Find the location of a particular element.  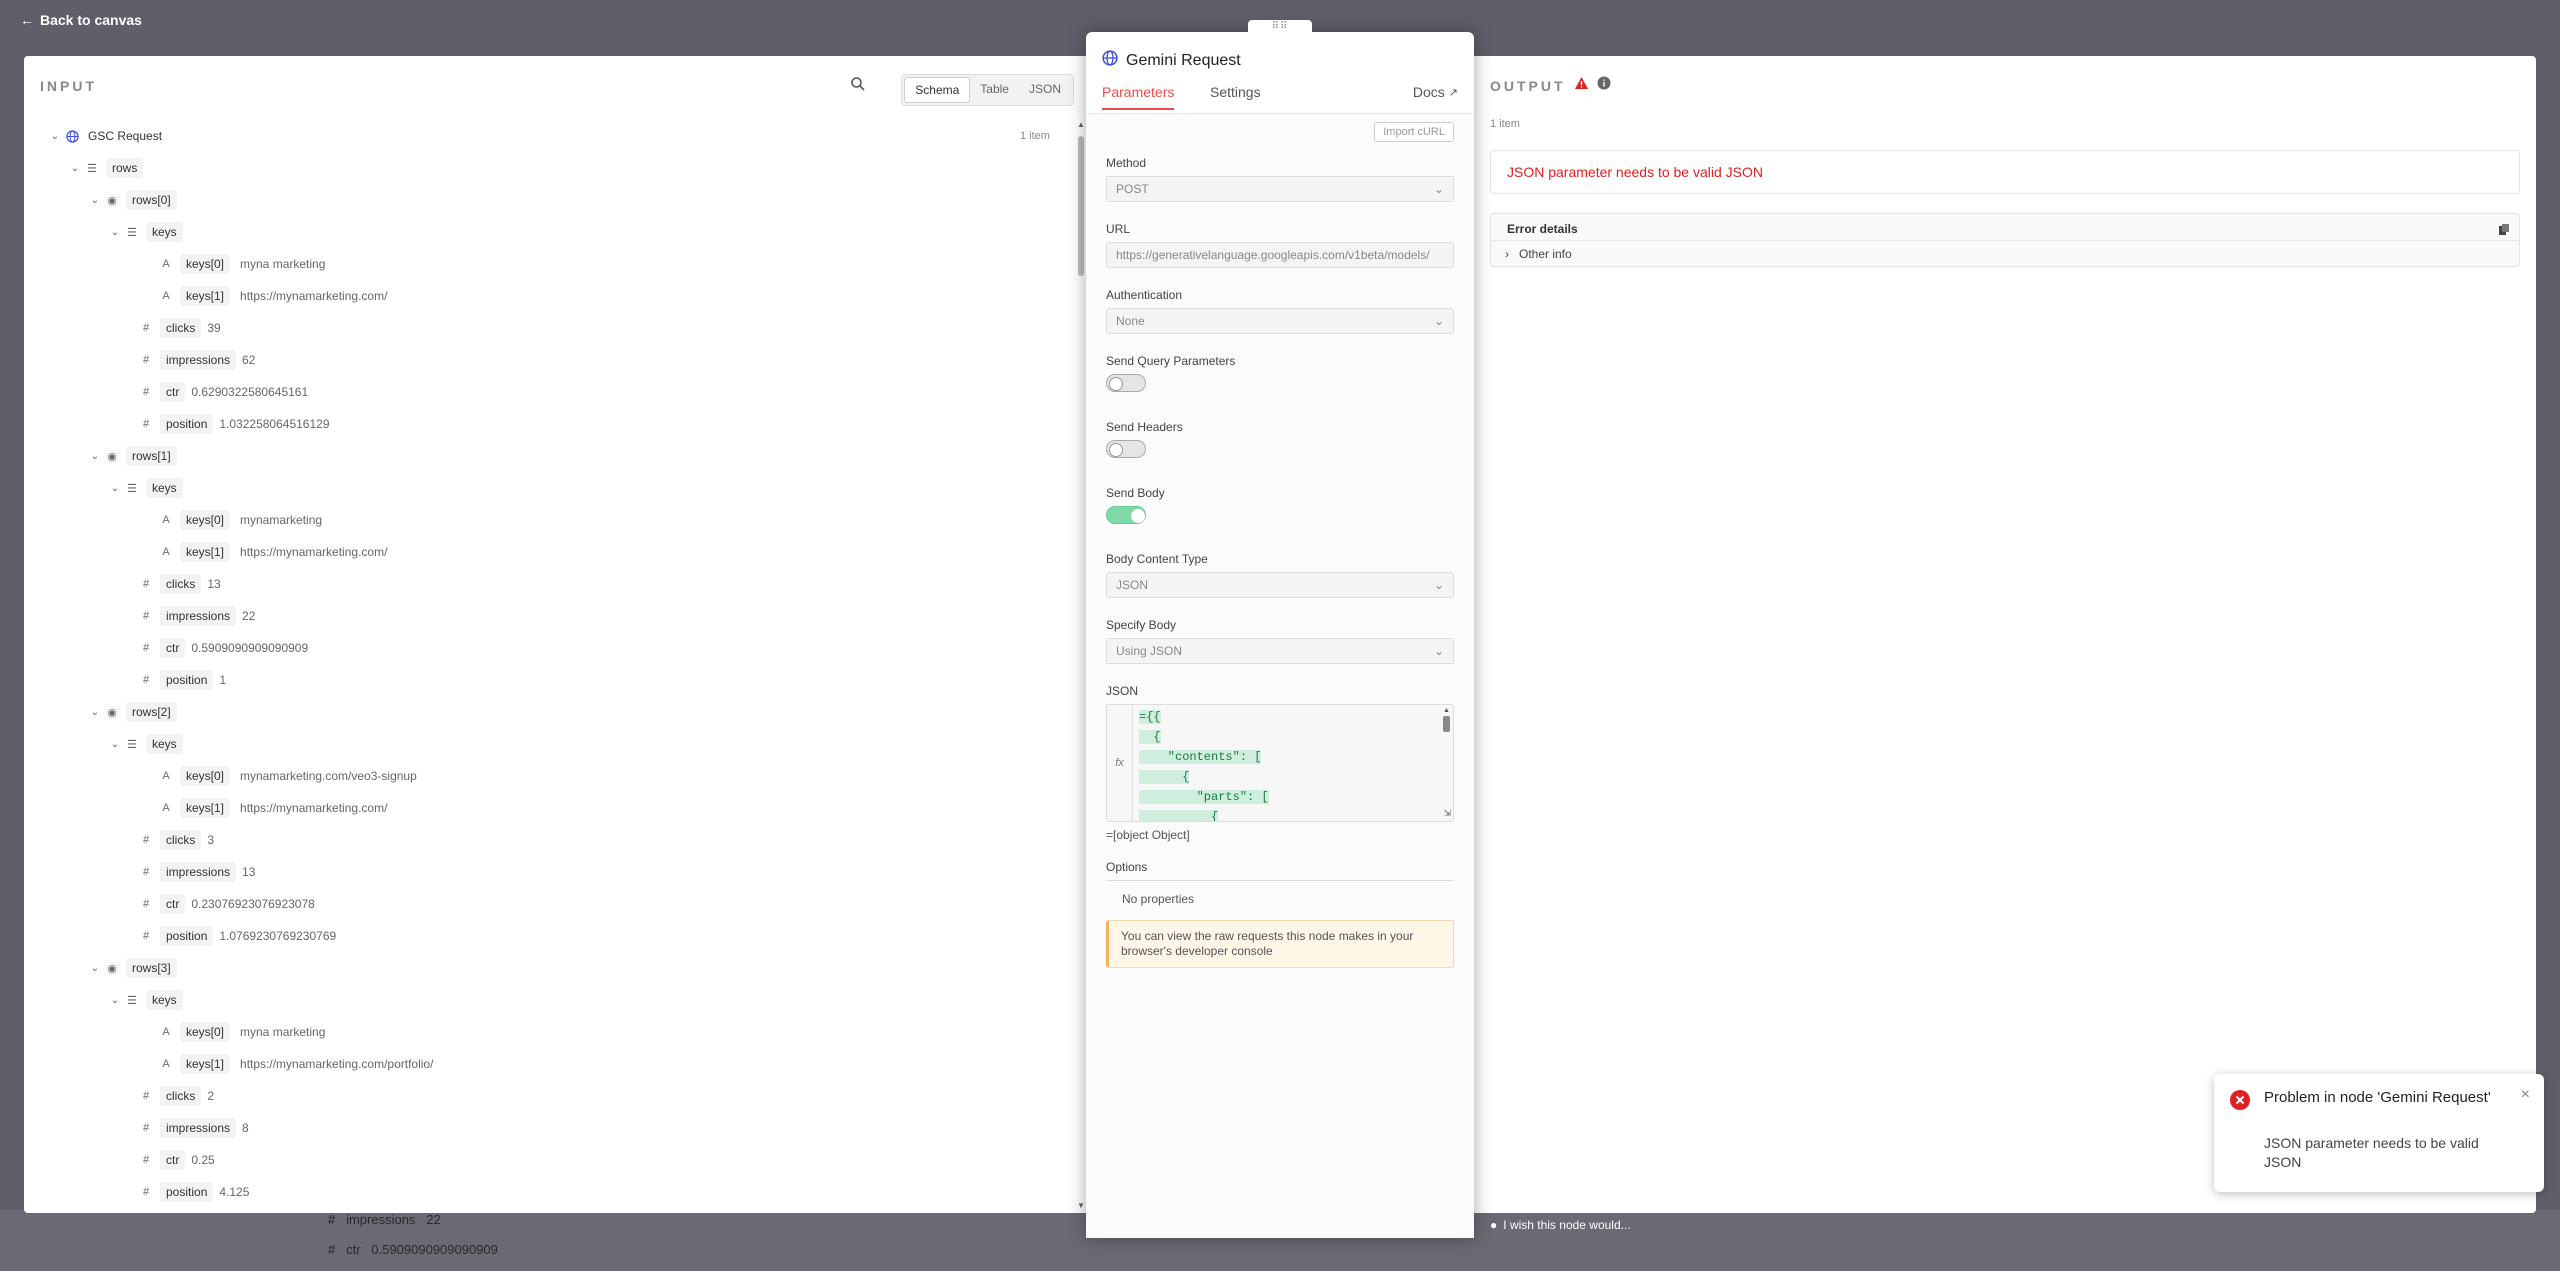

field-name: ctr is located at coordinates (173, 648).